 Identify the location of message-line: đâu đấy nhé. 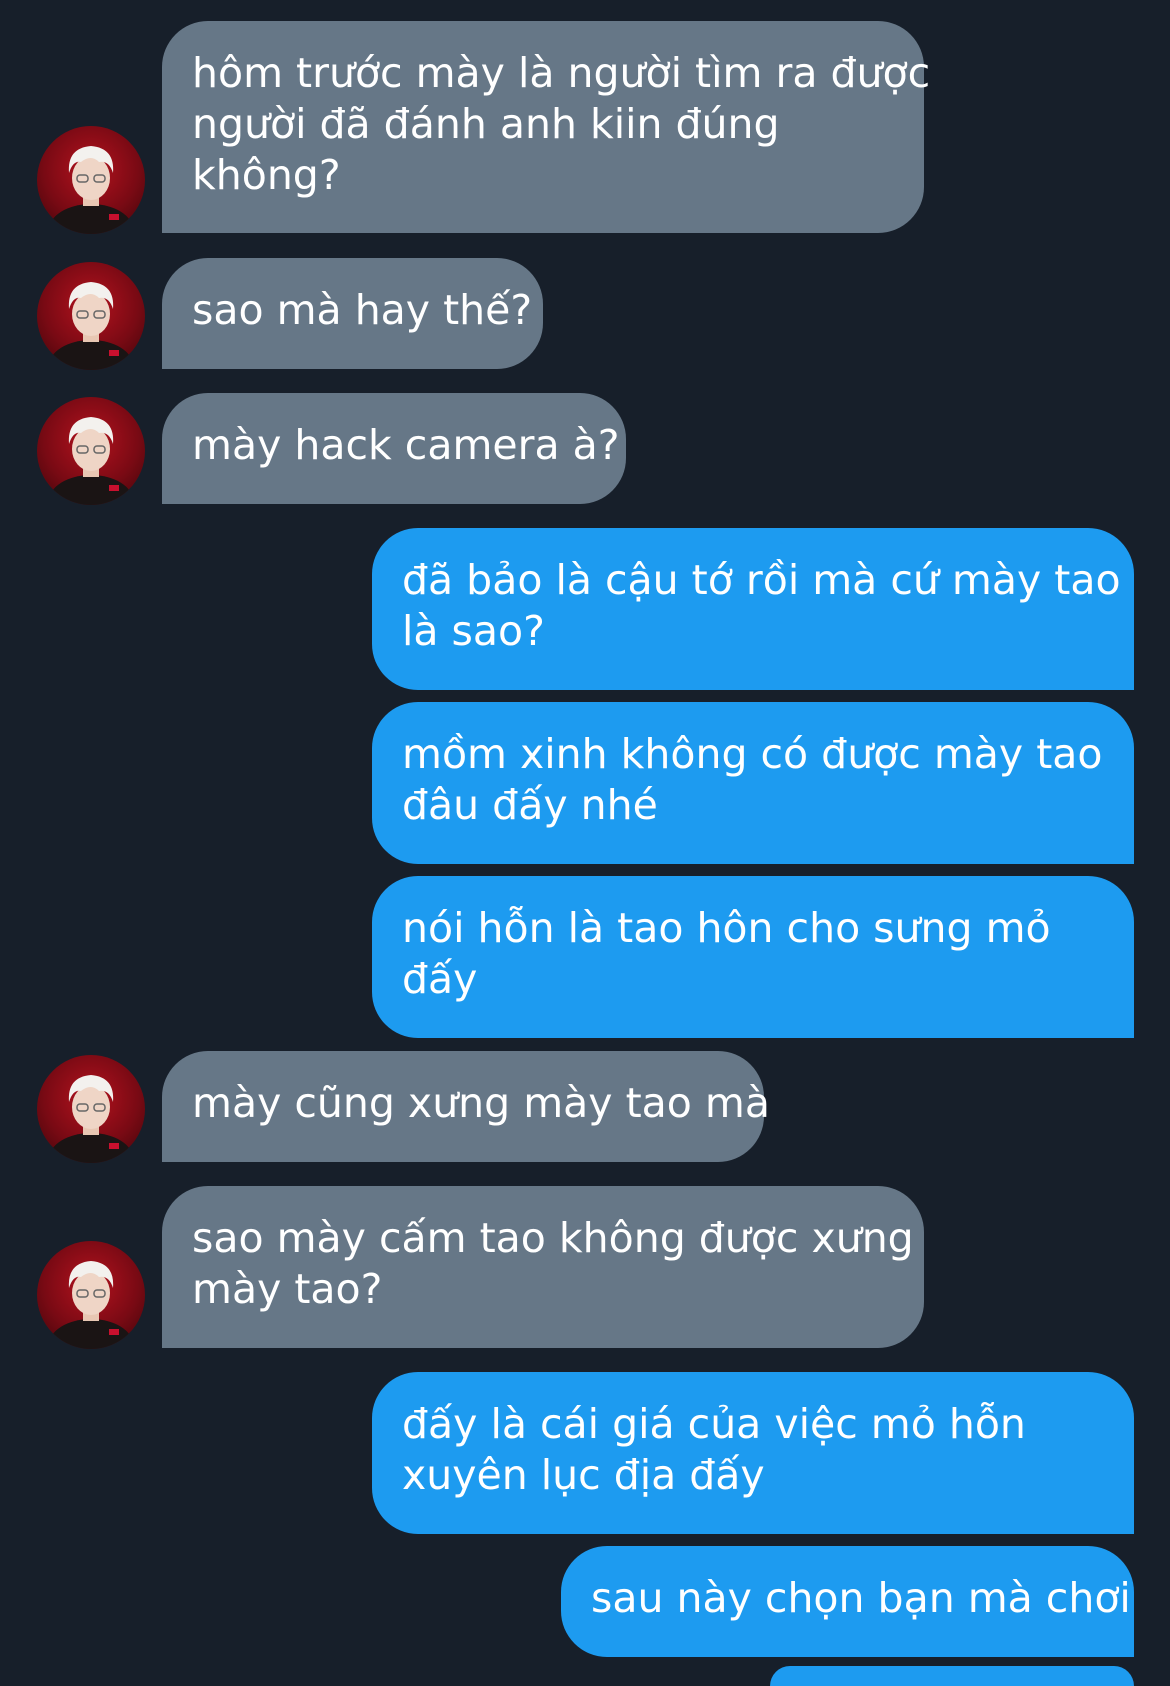
(530, 805).